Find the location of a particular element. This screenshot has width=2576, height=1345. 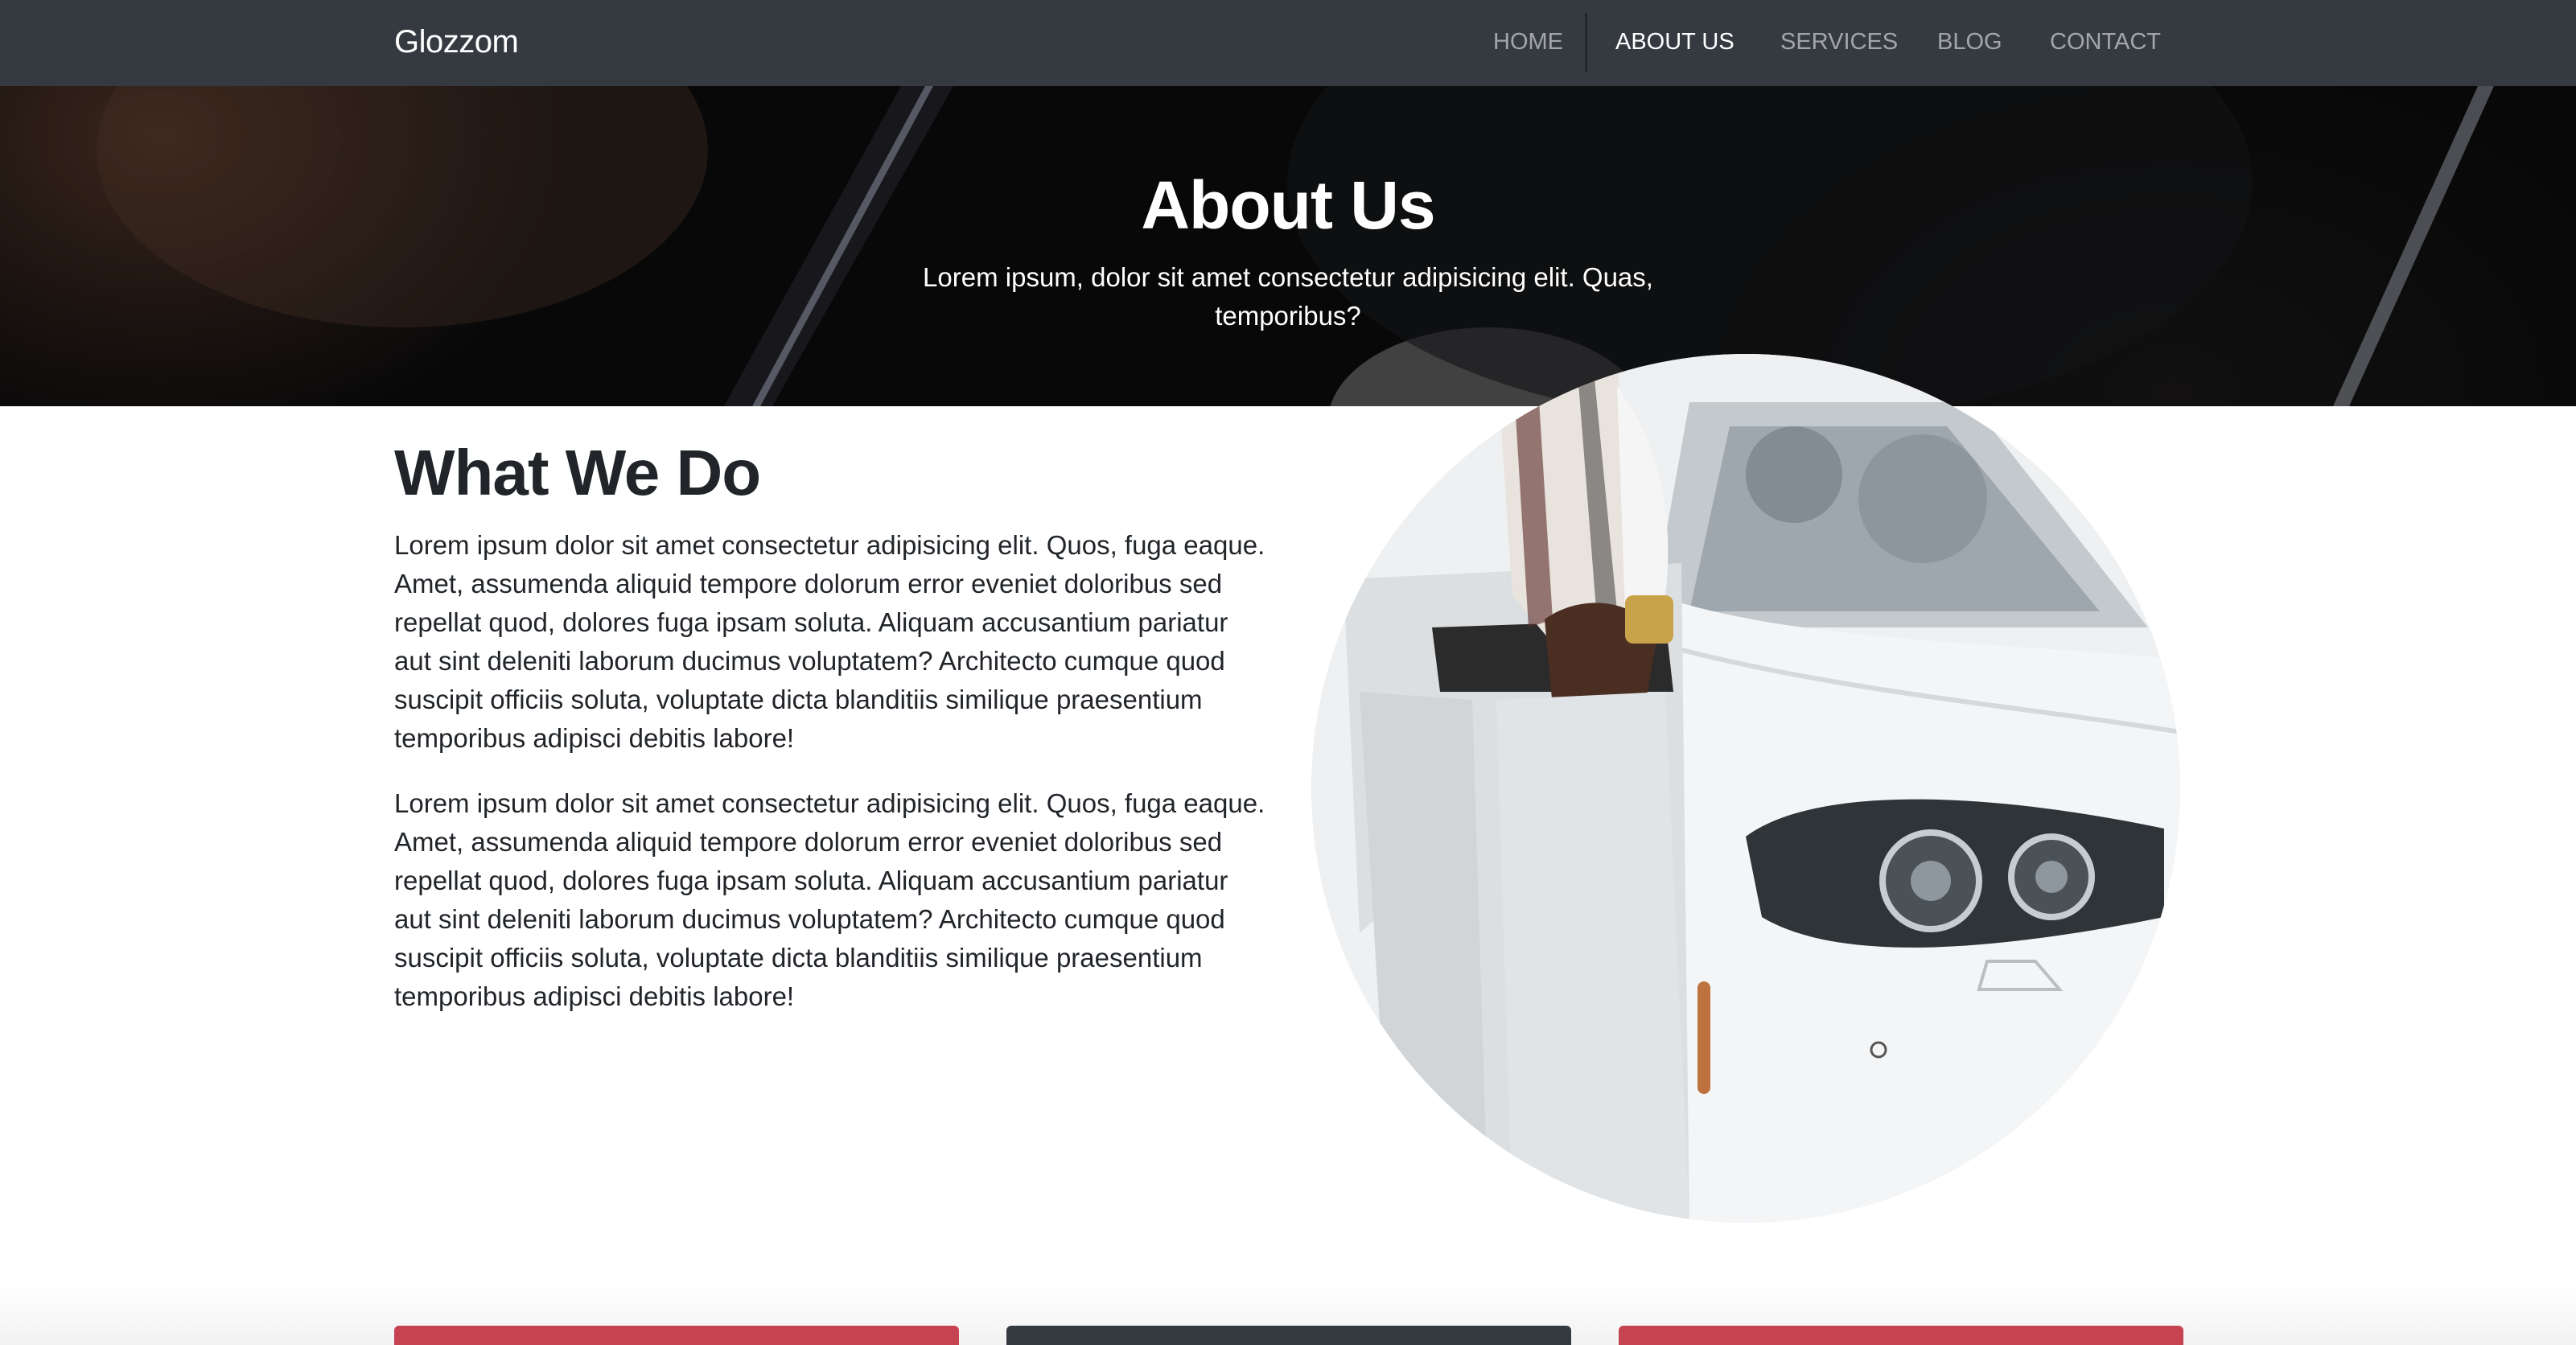

brand-logo: Glozzom is located at coordinates (456, 42).